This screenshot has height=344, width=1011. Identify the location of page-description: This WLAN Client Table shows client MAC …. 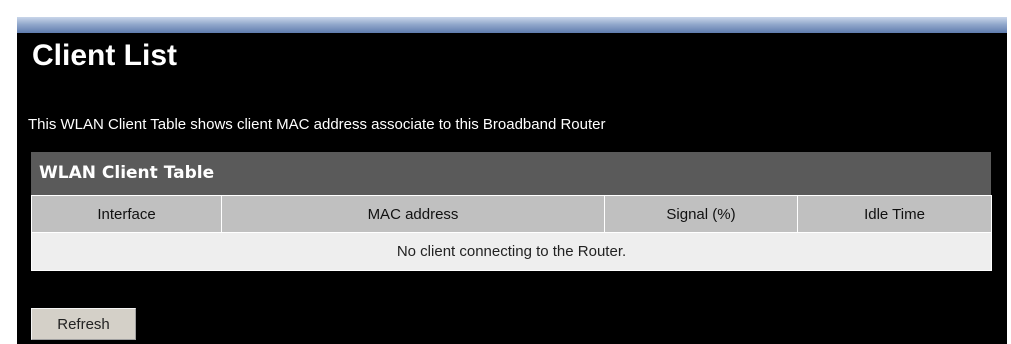
(317, 124).